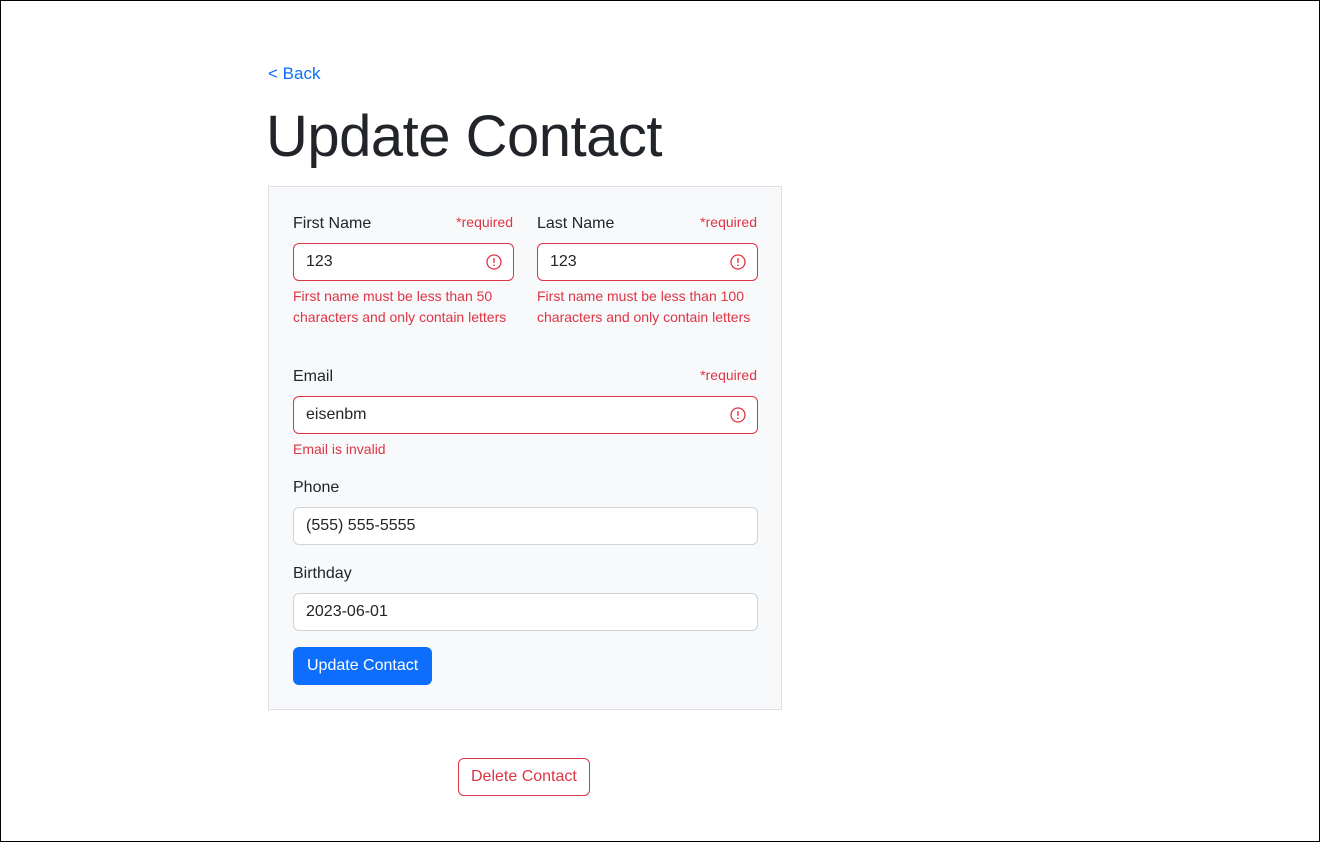 The width and height of the screenshot is (1320, 842). Describe the element at coordinates (647, 262) in the screenshot. I see `last-name-input` at that location.